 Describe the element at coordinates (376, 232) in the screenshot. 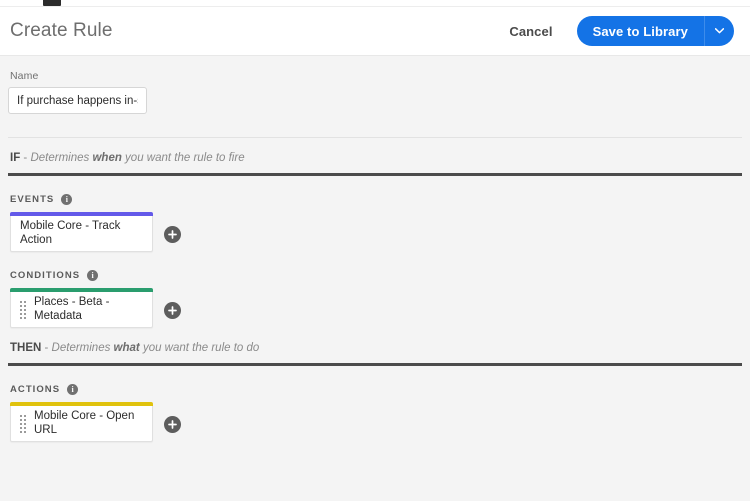

I see `events-card-row: Mobile Core - Track Action` at that location.